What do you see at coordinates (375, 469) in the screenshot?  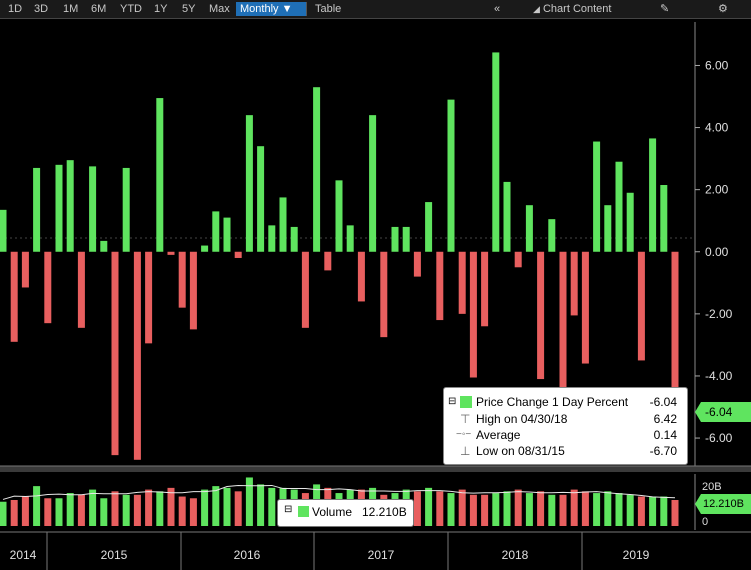 I see `panel-divider` at bounding box center [375, 469].